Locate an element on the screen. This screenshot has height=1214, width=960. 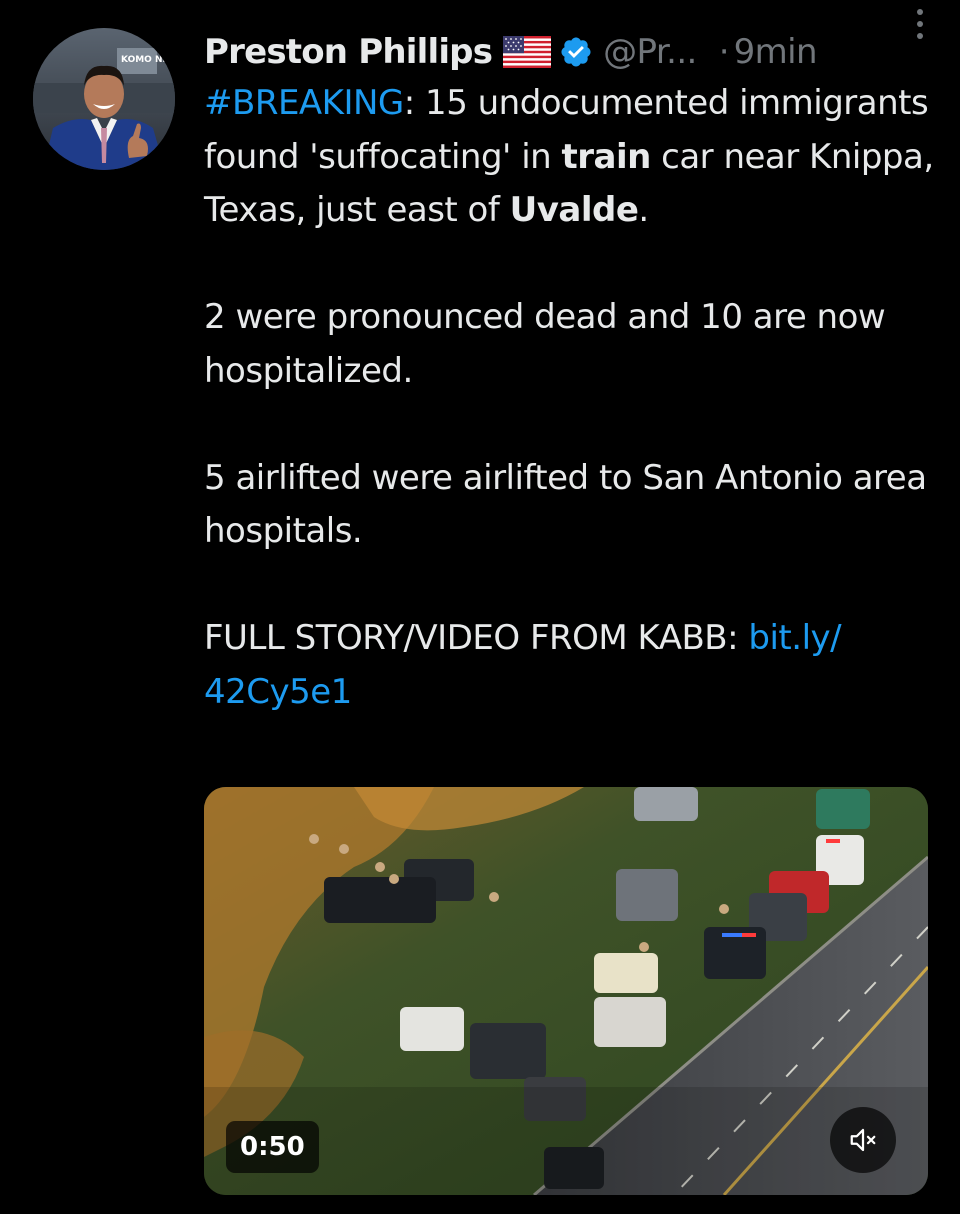
tweet-header: Preston Phillips @Pr... · 9min is located at coordinates (564, 52).